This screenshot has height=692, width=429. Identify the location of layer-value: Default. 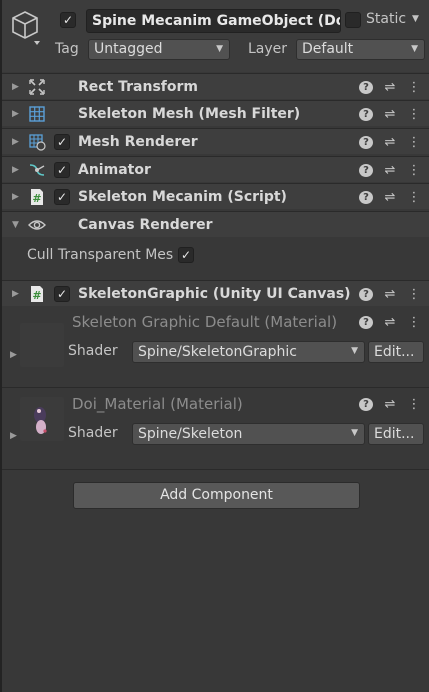
(328, 49).